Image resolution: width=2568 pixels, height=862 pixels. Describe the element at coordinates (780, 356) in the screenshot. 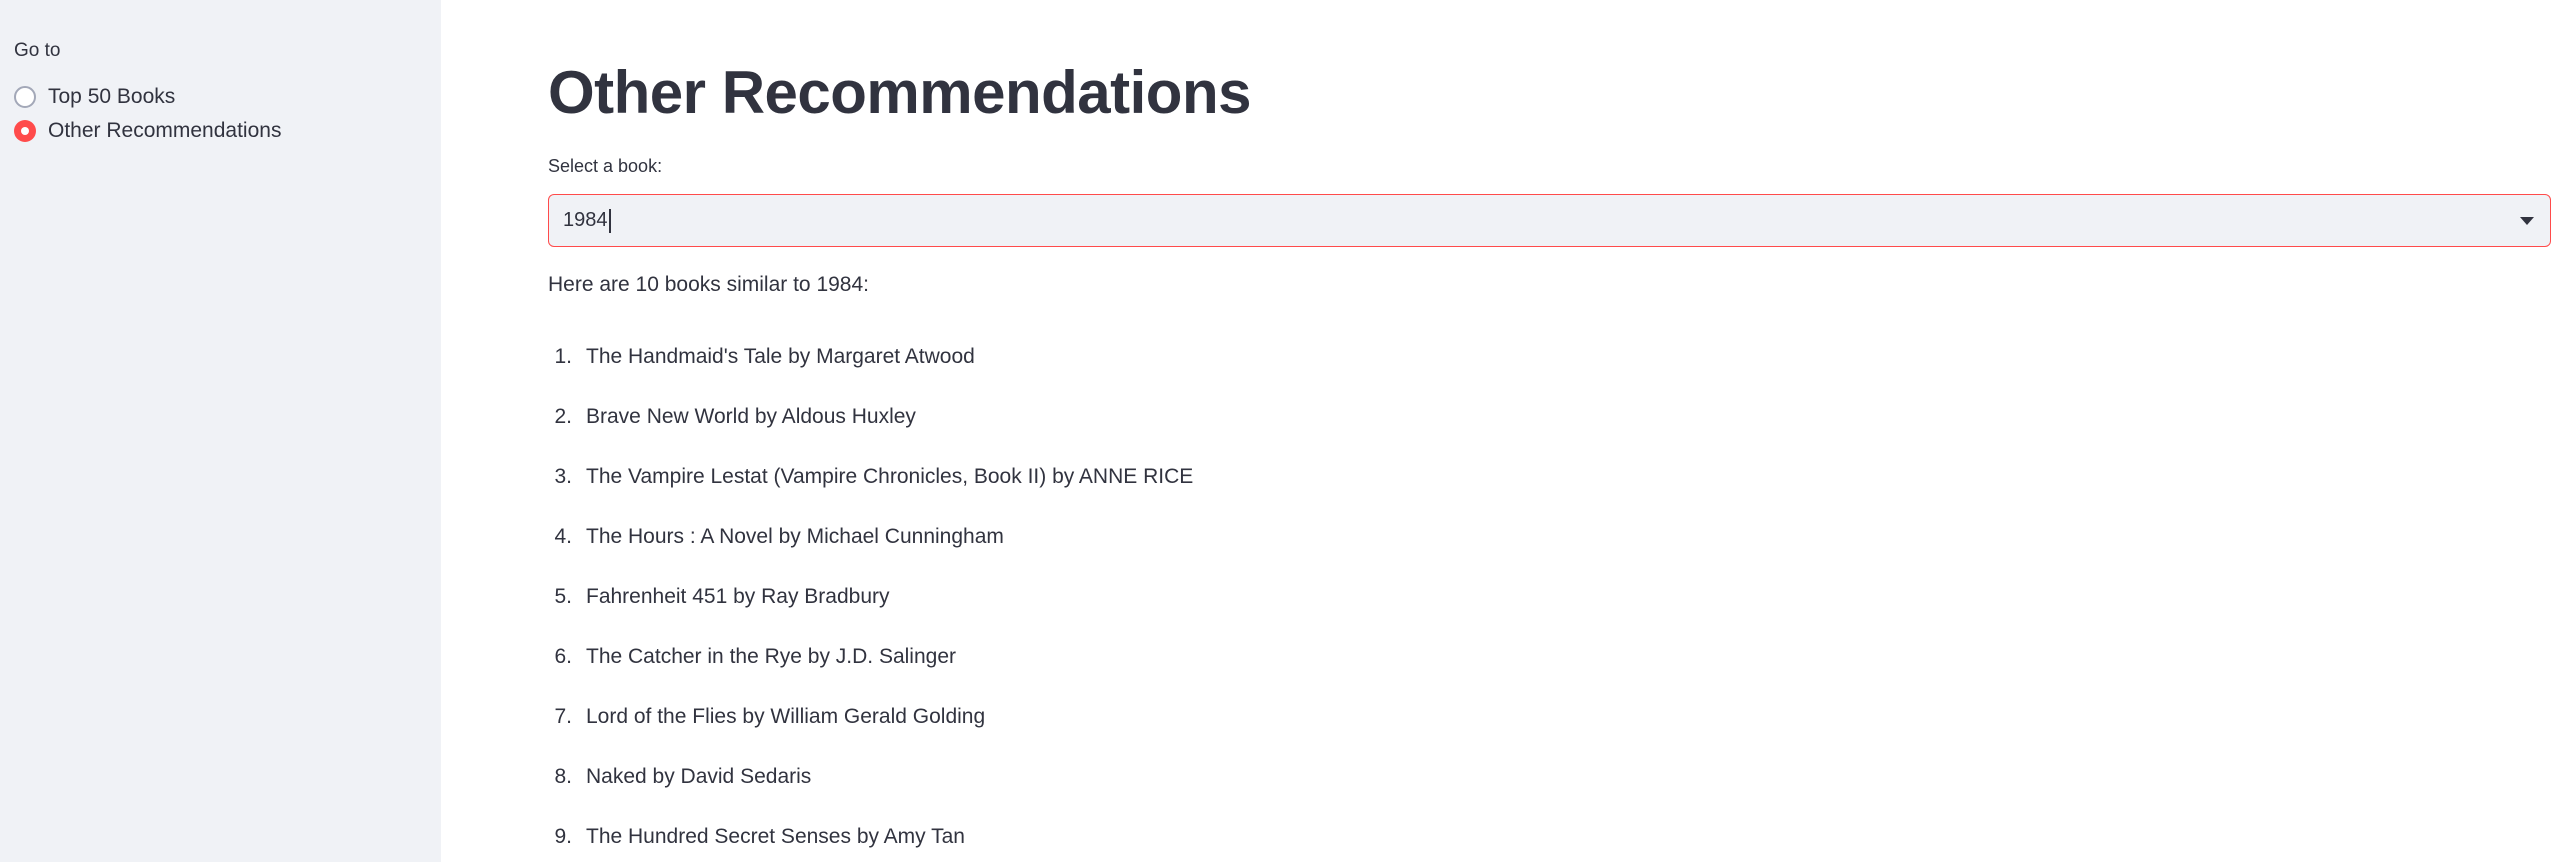

I see `list-item-text: The Handmaid's Tale by Margaret Atwood` at that location.